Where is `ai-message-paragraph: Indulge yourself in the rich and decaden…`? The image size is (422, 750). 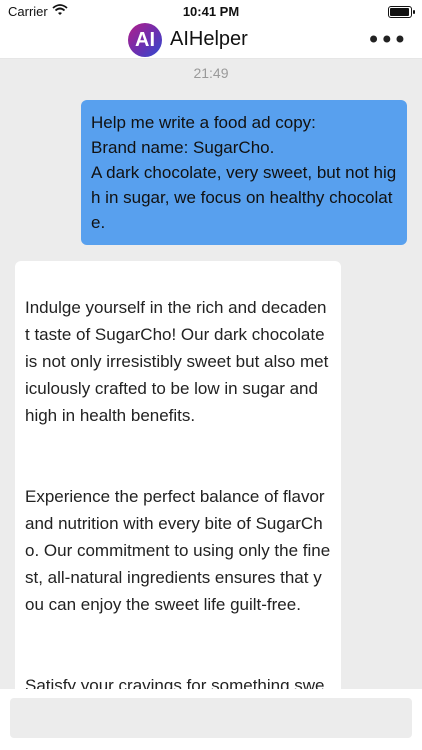 ai-message-paragraph: Indulge yourself in the rich and decaden… is located at coordinates (177, 361).